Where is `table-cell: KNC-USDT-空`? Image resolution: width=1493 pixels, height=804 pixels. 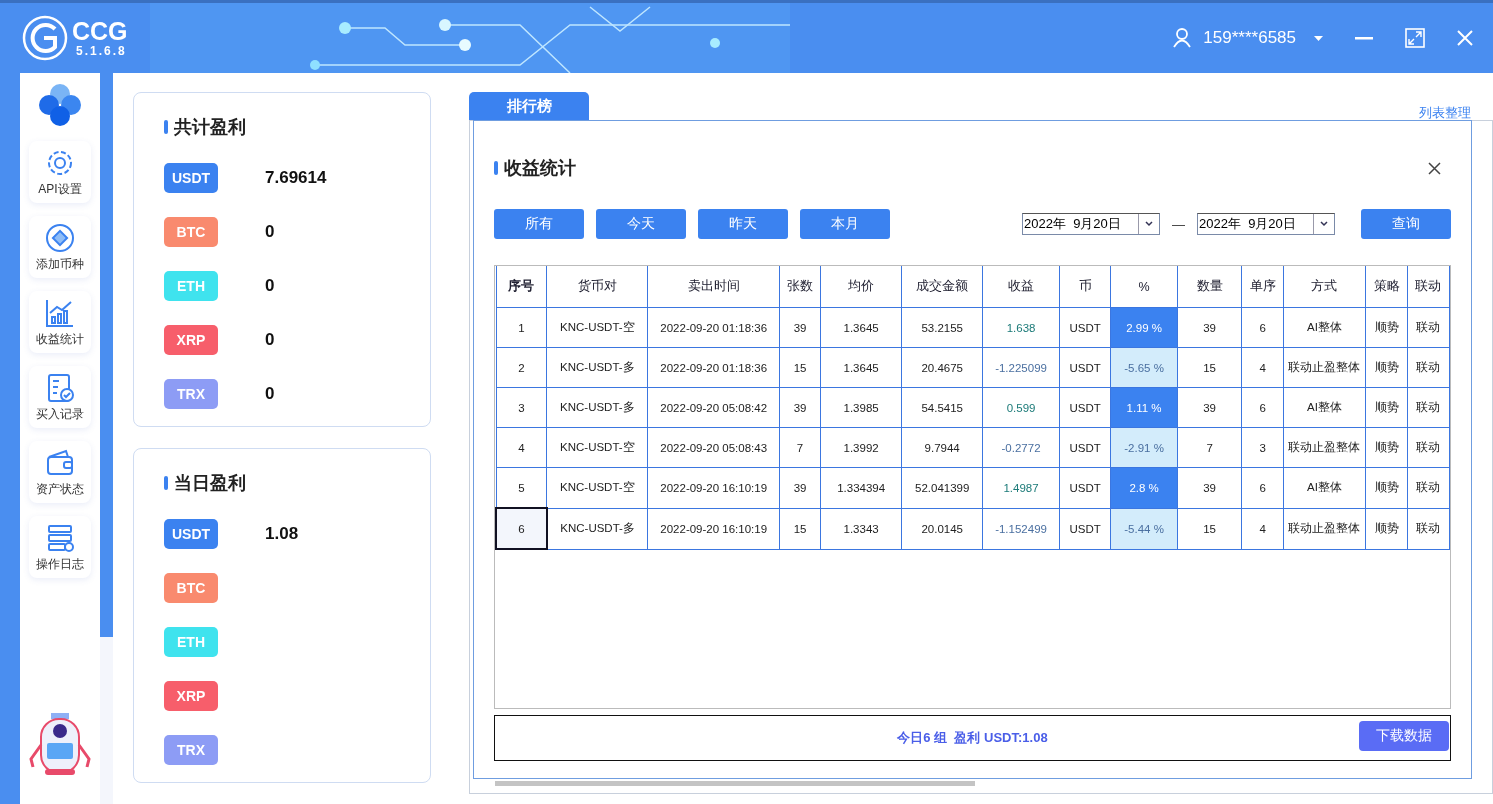 table-cell: KNC-USDT-空 is located at coordinates (597, 487).